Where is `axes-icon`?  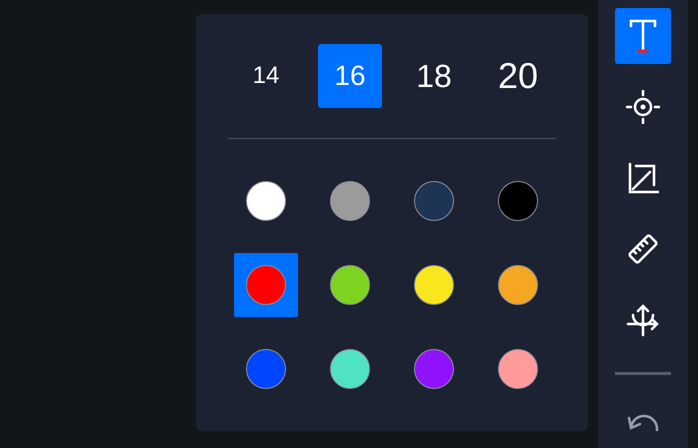
axes-icon is located at coordinates (643, 320).